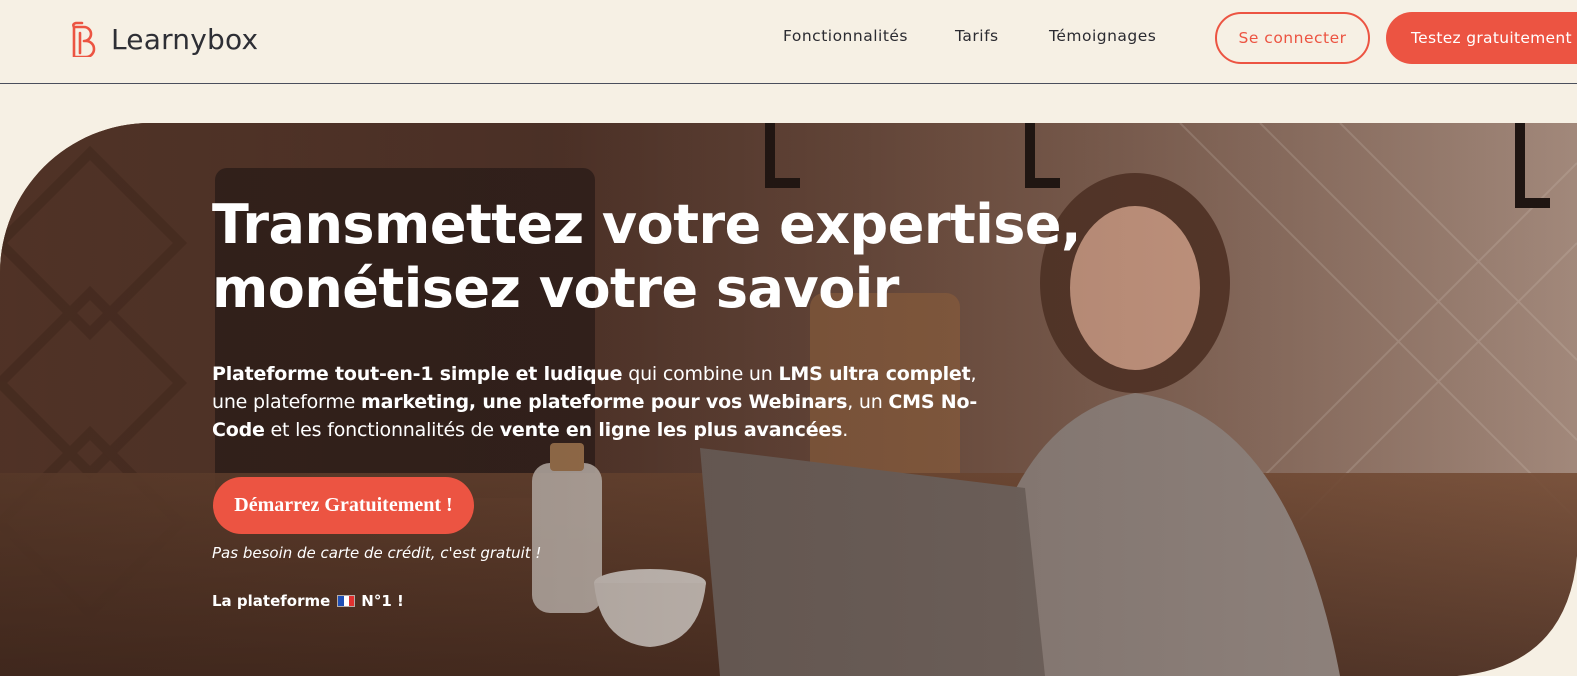  What do you see at coordinates (1481, 38) in the screenshot?
I see `free-trial-button: Testez gratuitement` at bounding box center [1481, 38].